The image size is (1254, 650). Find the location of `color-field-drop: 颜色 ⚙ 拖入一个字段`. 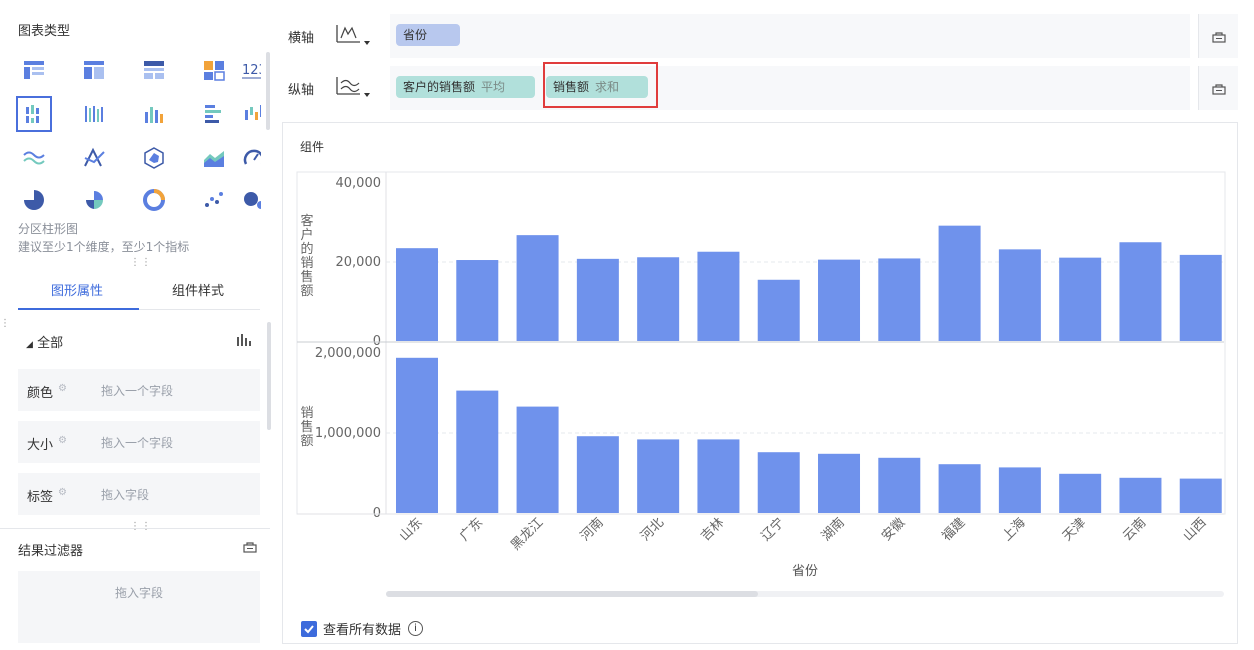

color-field-drop: 颜色 ⚙ 拖入一个字段 is located at coordinates (139, 390).